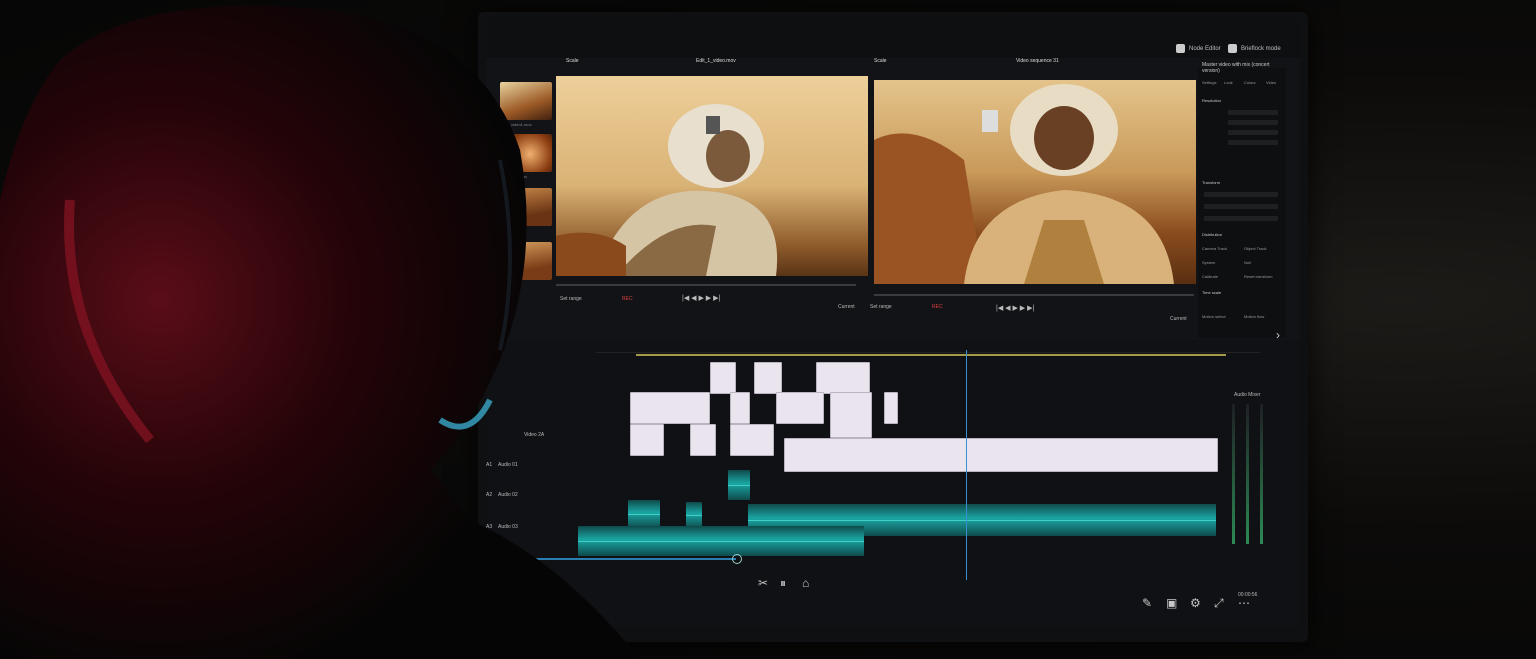 The width and height of the screenshot is (1536, 659). What do you see at coordinates (1219, 603) in the screenshot?
I see `expand-icon: ⤢` at bounding box center [1219, 603].